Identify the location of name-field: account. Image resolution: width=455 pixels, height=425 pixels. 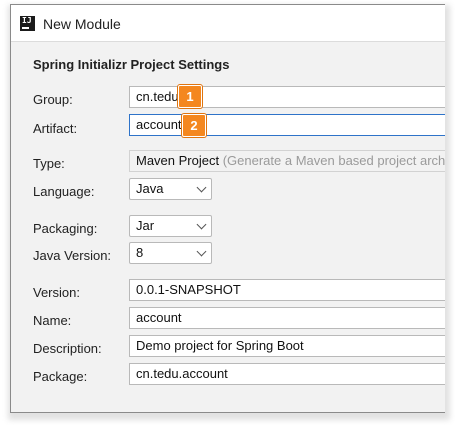
(287, 318).